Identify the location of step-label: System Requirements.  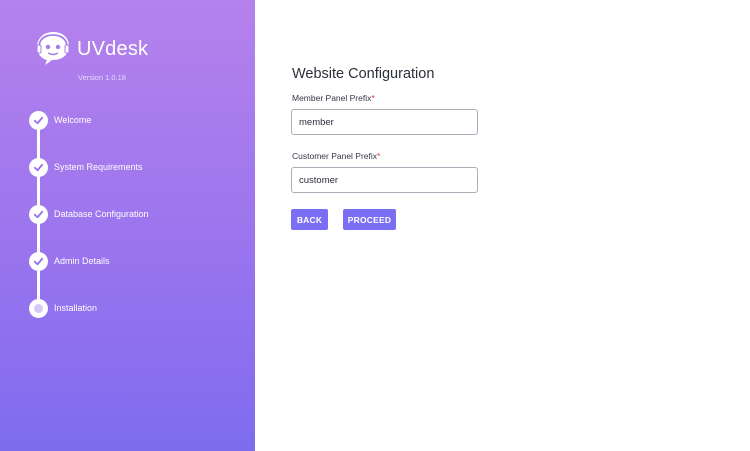
(98, 167).